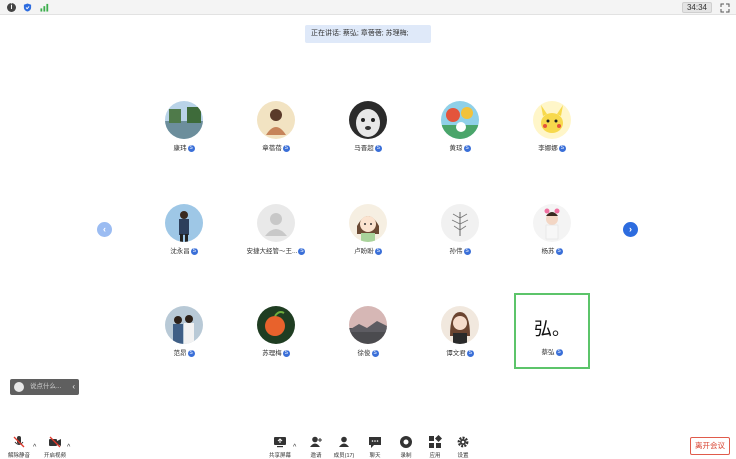 Image resolution: width=736 pixels, height=459 pixels. Describe the element at coordinates (710, 446) in the screenshot. I see `leave-meeting-button: 离开会议` at that location.